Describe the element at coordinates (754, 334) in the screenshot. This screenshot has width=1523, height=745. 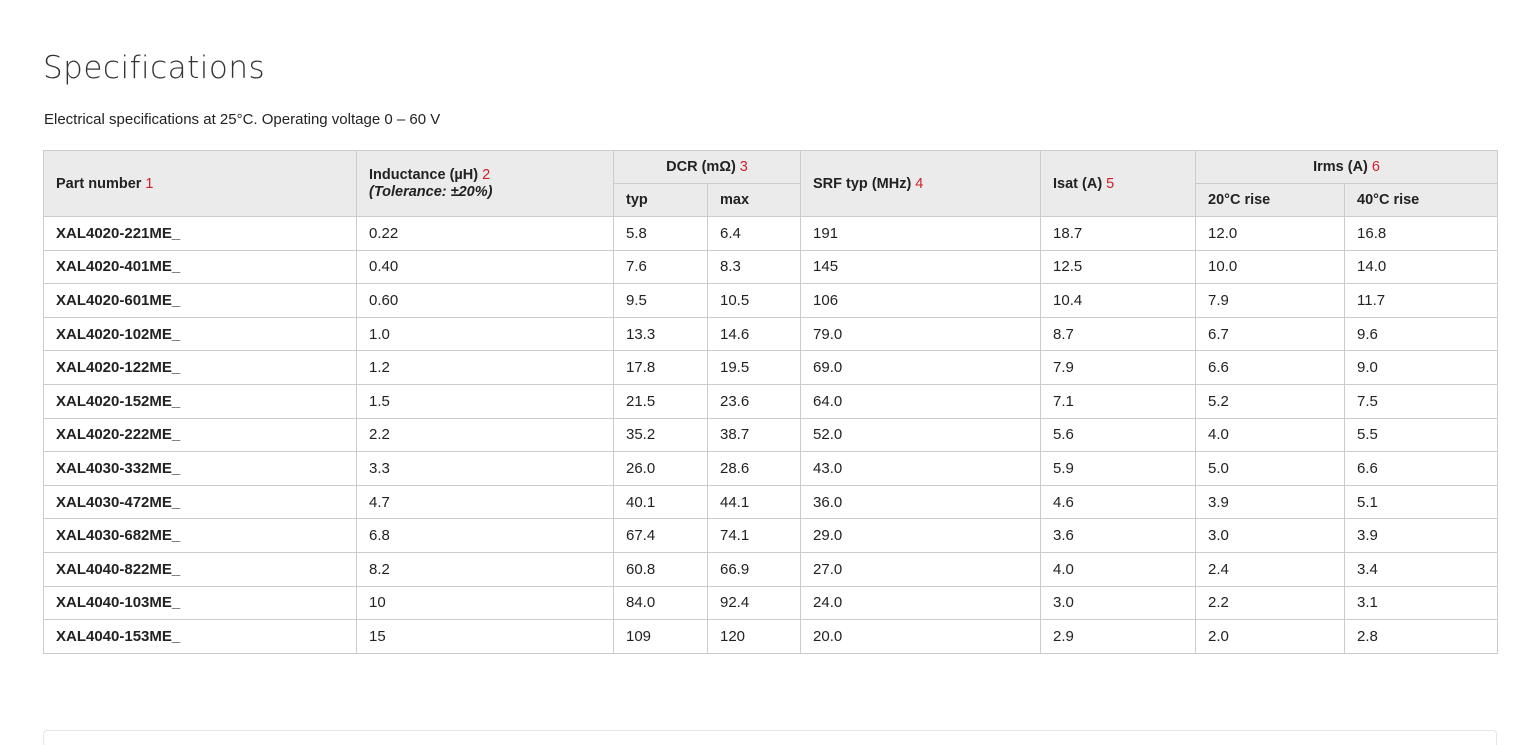
I see `cell-dcr-max: 14.6` at that location.